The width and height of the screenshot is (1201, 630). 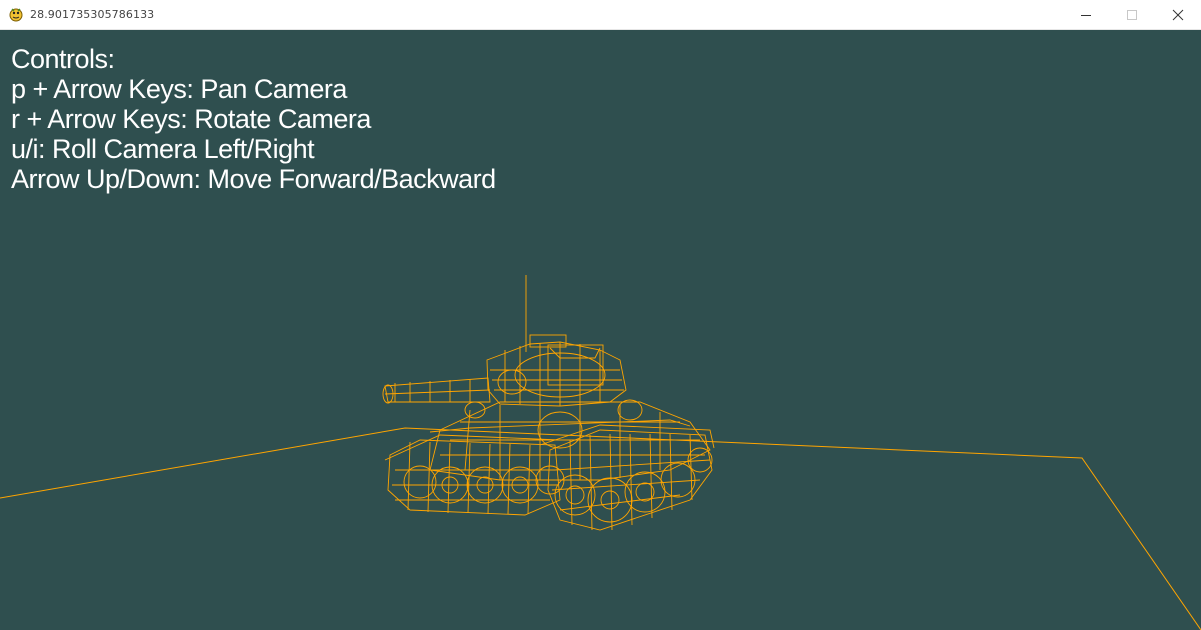 I want to click on minimize-button, so click(x=1086, y=15).